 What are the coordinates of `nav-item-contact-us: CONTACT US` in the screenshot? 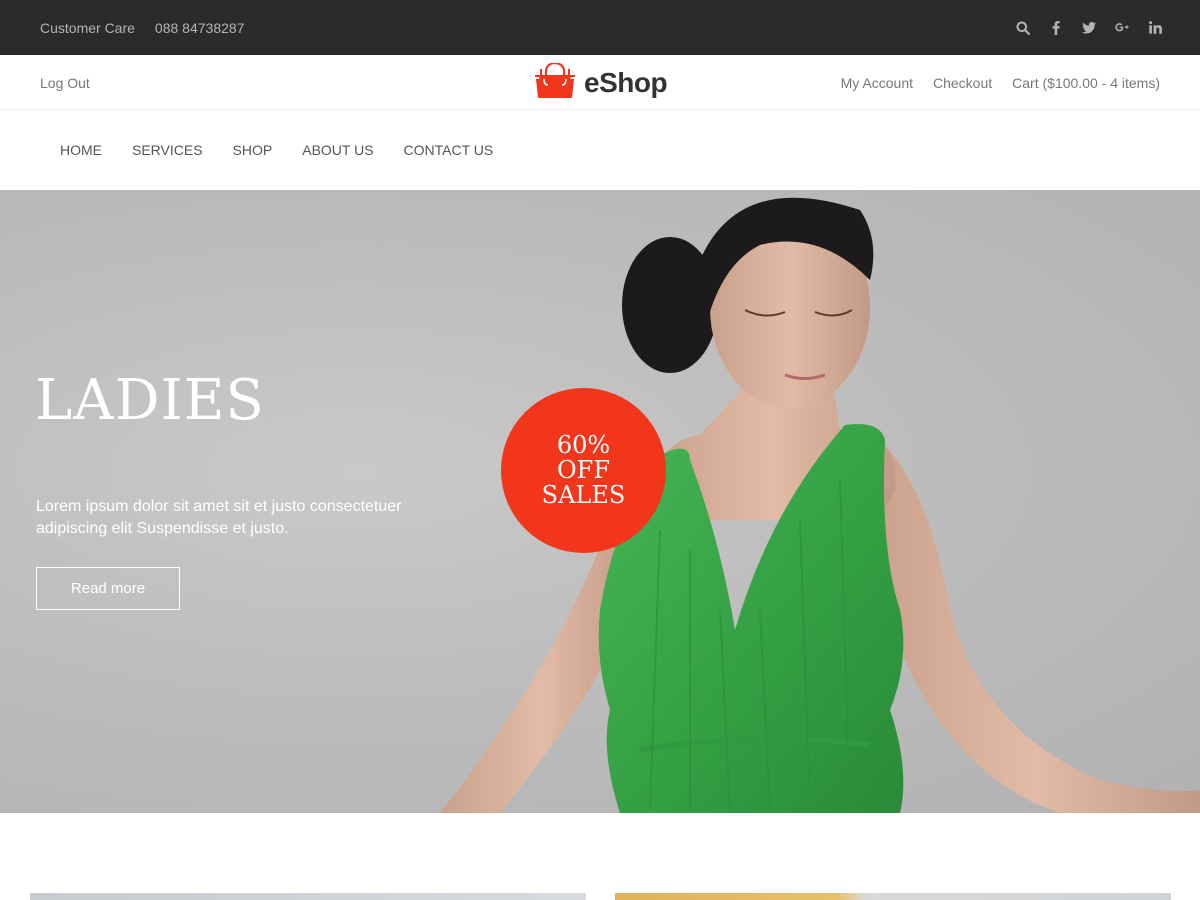 It's located at (449, 150).